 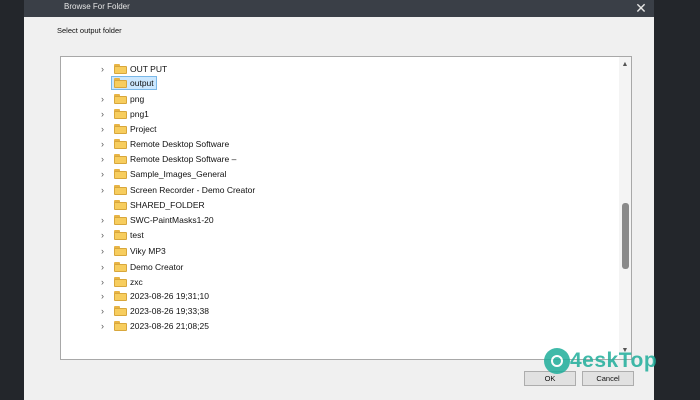 What do you see at coordinates (677, 200) in the screenshot?
I see `background-right` at bounding box center [677, 200].